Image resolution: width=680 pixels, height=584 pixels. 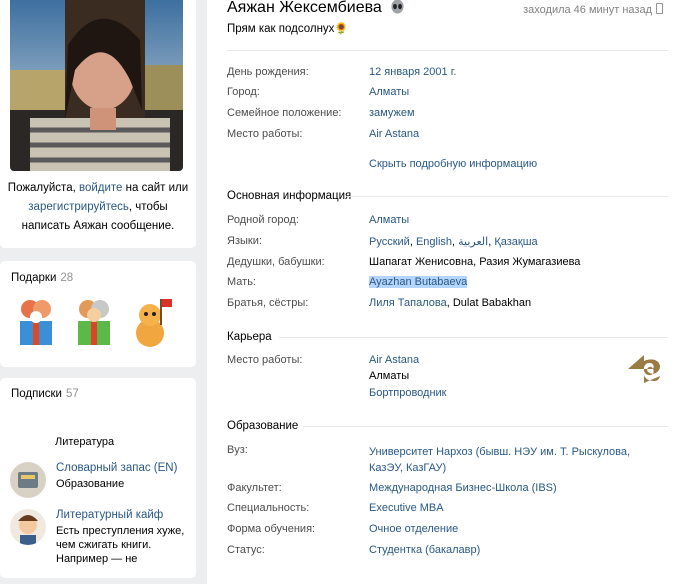 What do you see at coordinates (389, 220) in the screenshot?
I see `hometown-link: Алматы` at bounding box center [389, 220].